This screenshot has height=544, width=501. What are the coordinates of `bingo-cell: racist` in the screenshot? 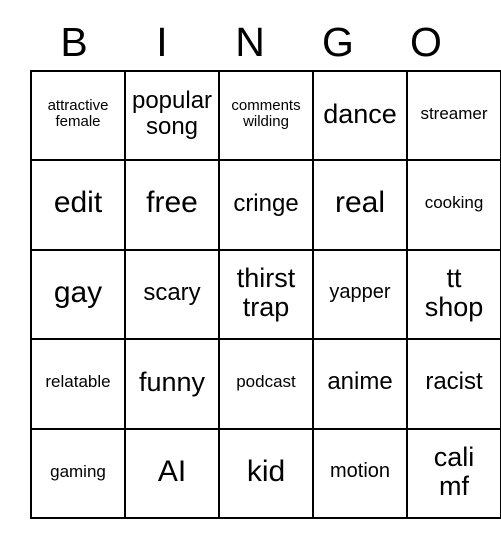 It's located at (453, 384).